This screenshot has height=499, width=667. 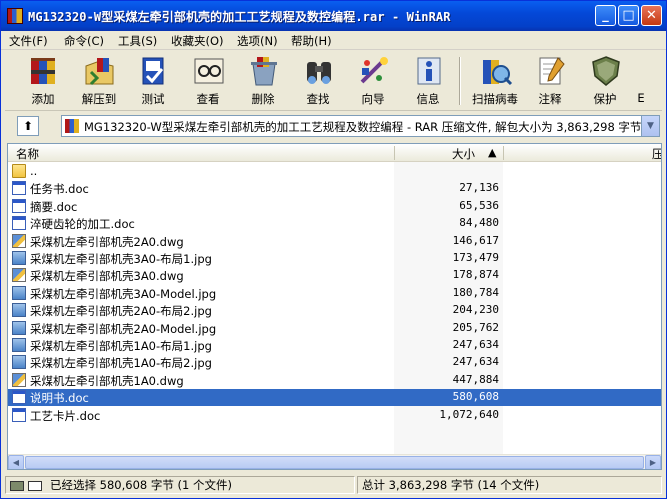 I want to click on delete-button: 删除, so click(x=263, y=81).